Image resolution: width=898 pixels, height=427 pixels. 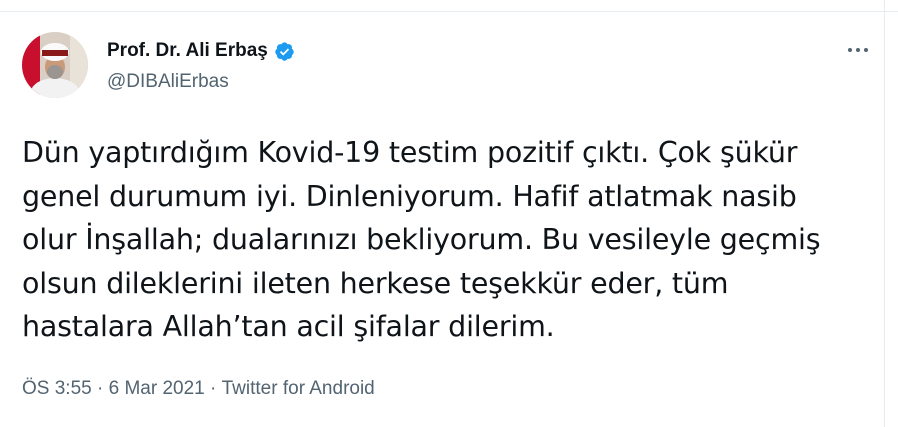 What do you see at coordinates (157, 389) in the screenshot?
I see `tweet-date: 6 Mar 2021` at bounding box center [157, 389].